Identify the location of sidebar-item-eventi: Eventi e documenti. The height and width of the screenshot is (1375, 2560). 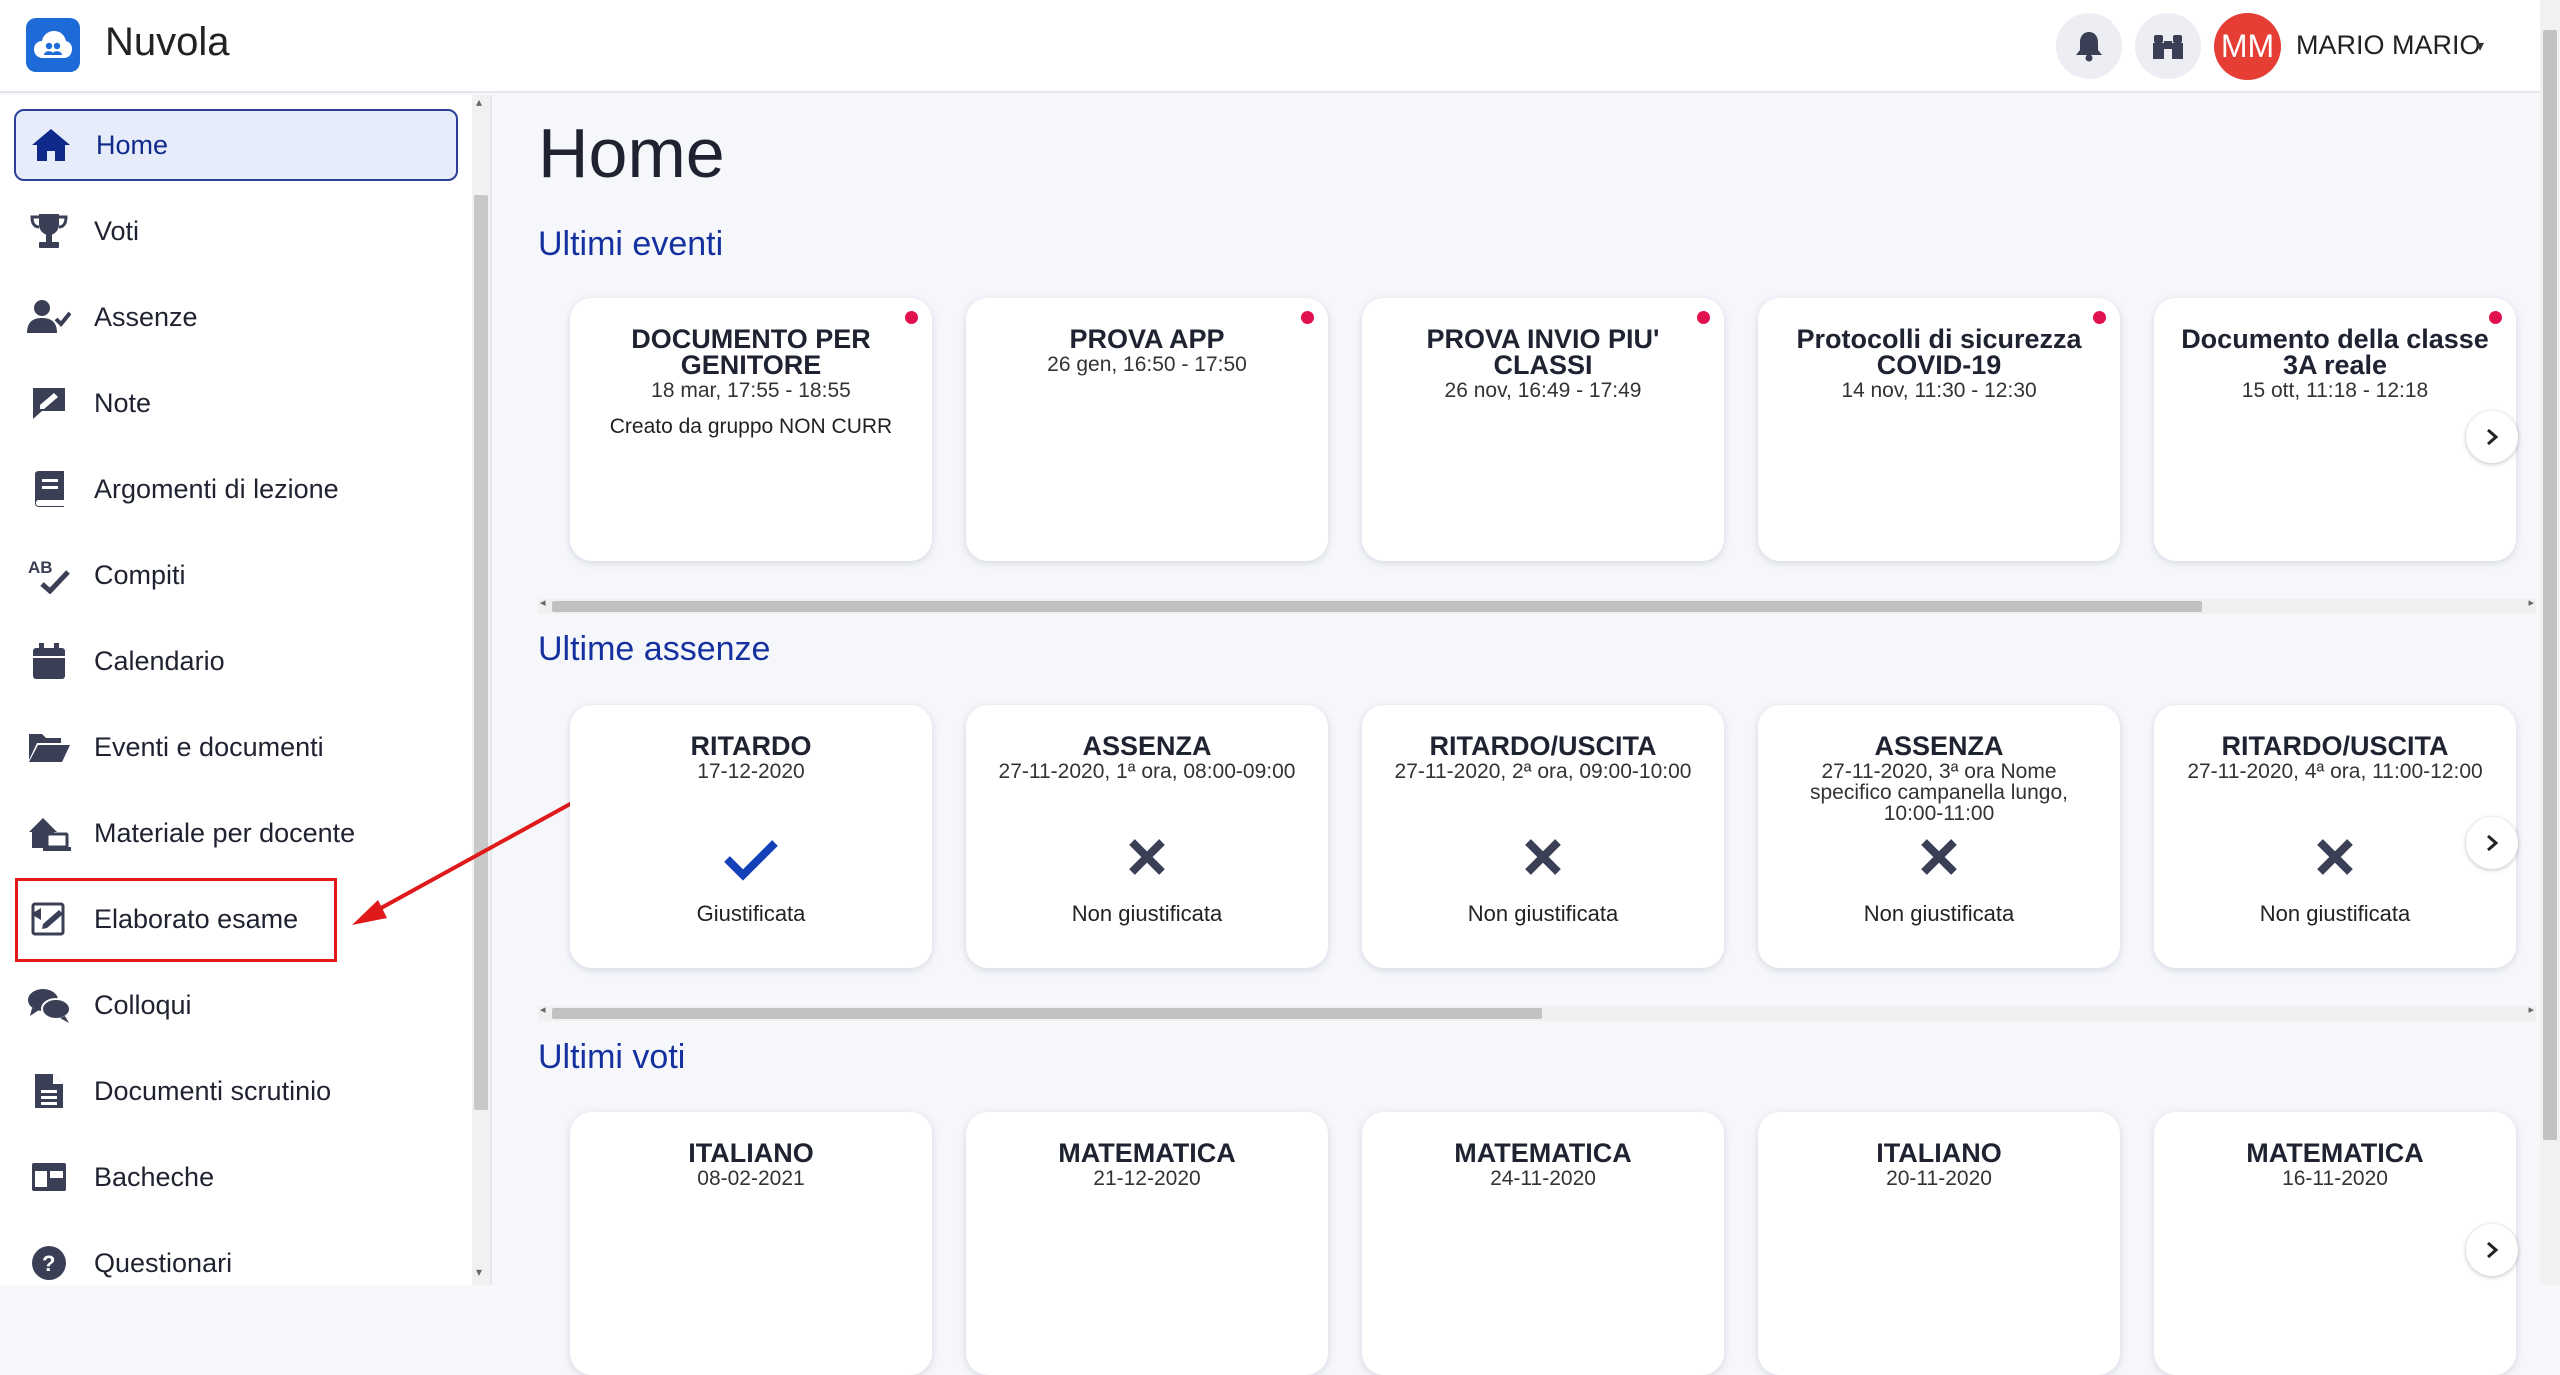
(236, 747).